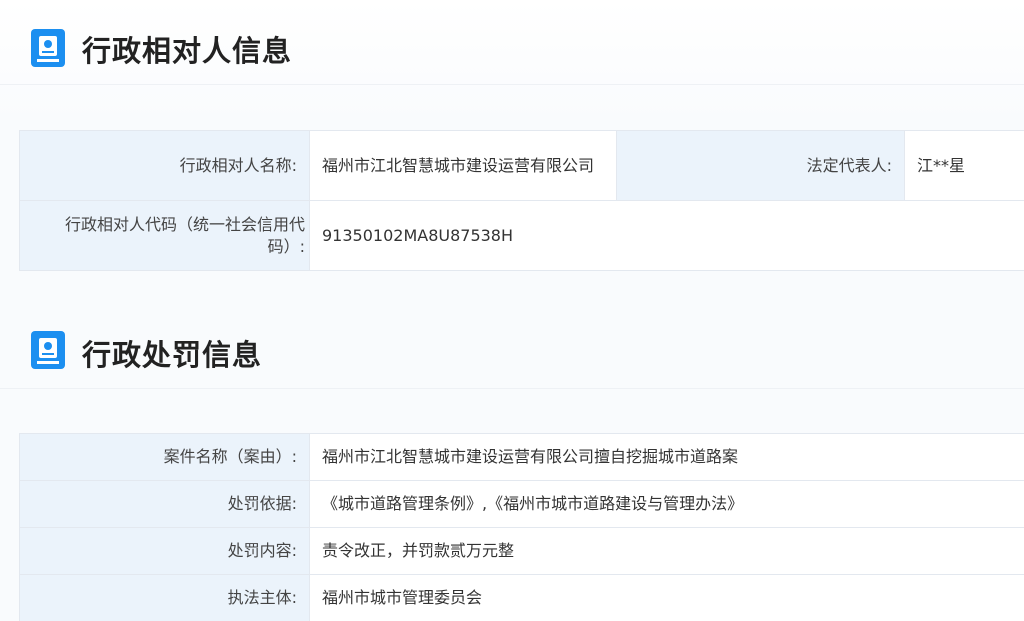 This screenshot has height=621, width=1024. I want to click on section-title: 行政处罚信息, so click(172, 355).